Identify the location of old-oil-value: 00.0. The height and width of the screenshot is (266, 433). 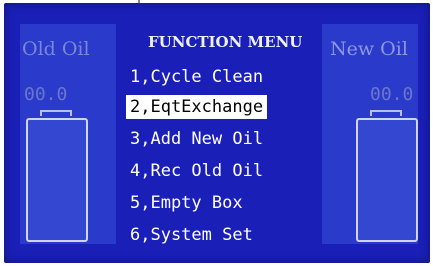
(46, 94).